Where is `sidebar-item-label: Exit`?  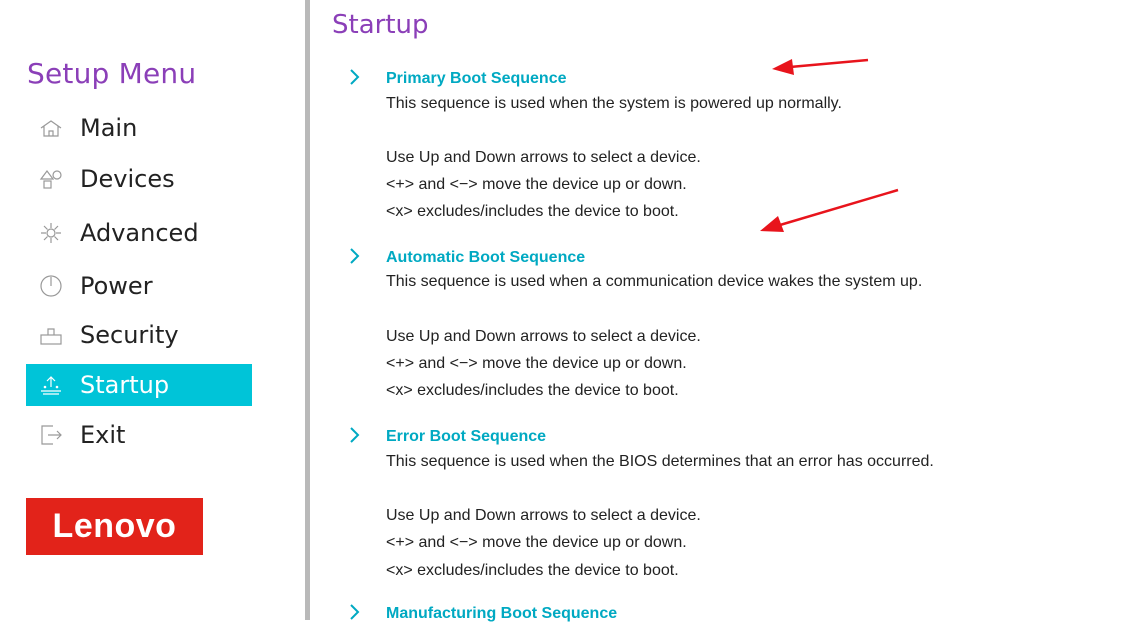
sidebar-item-label: Exit is located at coordinates (103, 435).